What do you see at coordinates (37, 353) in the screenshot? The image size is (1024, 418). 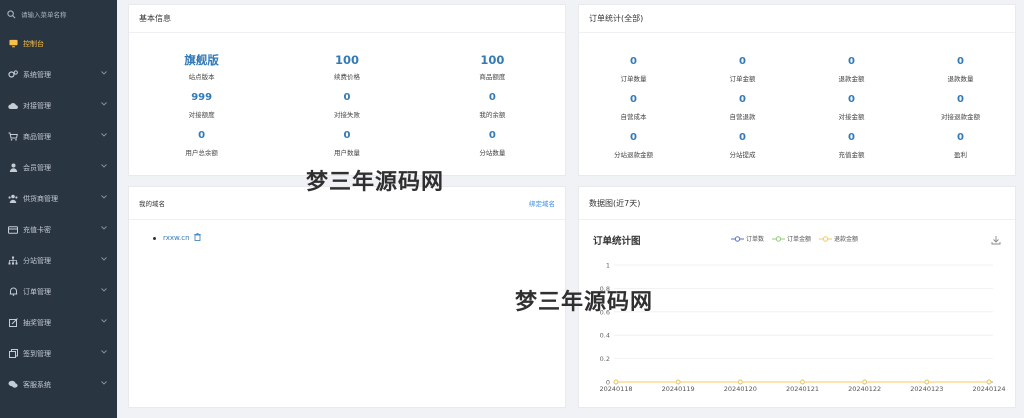 I see `sidebar-item-label: 签到管理` at bounding box center [37, 353].